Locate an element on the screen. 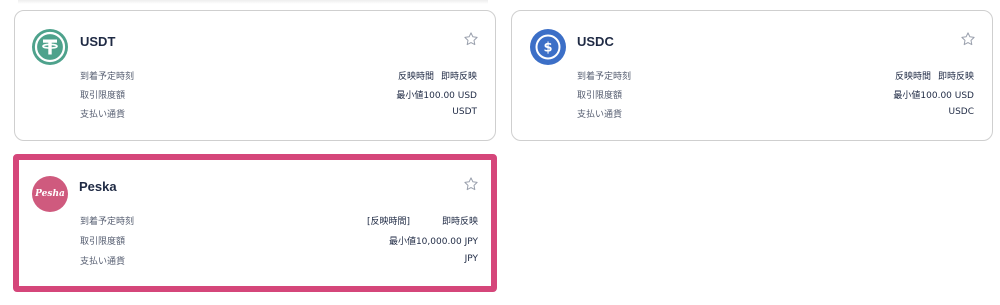  usdc-logo-icon: $ is located at coordinates (548, 47).